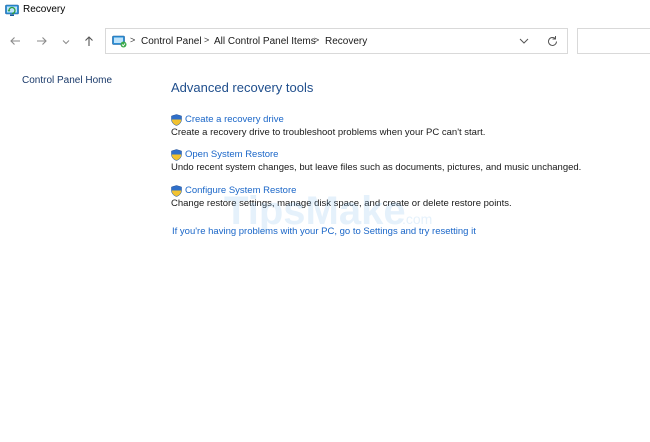  I want to click on chevron-down-icon, so click(524, 41).